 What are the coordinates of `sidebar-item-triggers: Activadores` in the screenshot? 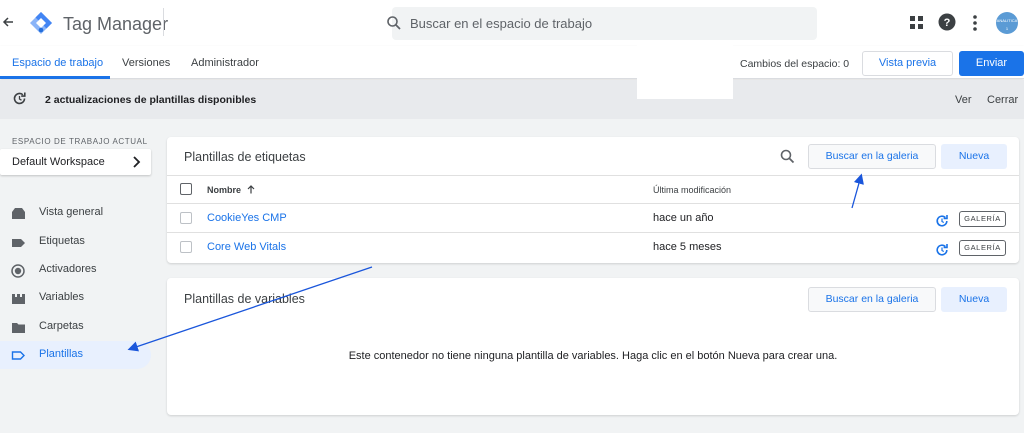 It's located at (75, 270).